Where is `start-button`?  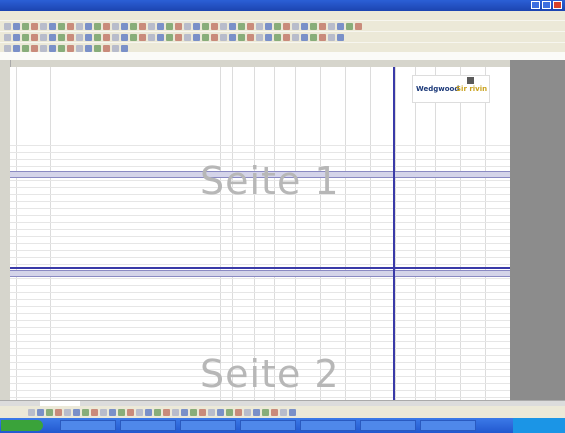
start-button is located at coordinates (22, 425).